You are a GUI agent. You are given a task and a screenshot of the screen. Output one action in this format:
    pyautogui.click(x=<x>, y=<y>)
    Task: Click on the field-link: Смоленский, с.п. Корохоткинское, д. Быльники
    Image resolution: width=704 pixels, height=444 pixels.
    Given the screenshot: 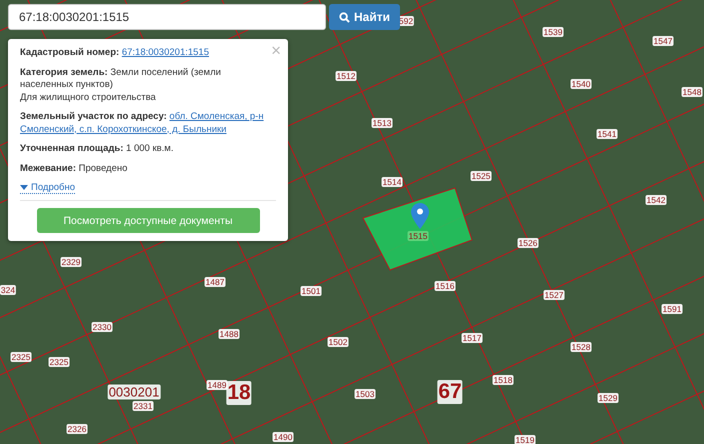 What is the action you would take?
    pyautogui.click(x=123, y=129)
    